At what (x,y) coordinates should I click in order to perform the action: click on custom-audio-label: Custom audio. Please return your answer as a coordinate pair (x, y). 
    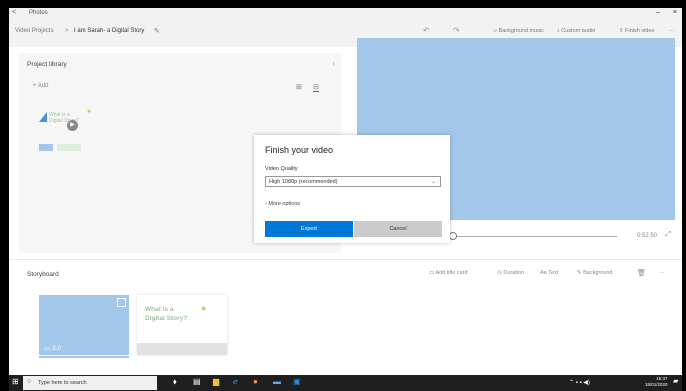
    Looking at the image, I should click on (578, 31).